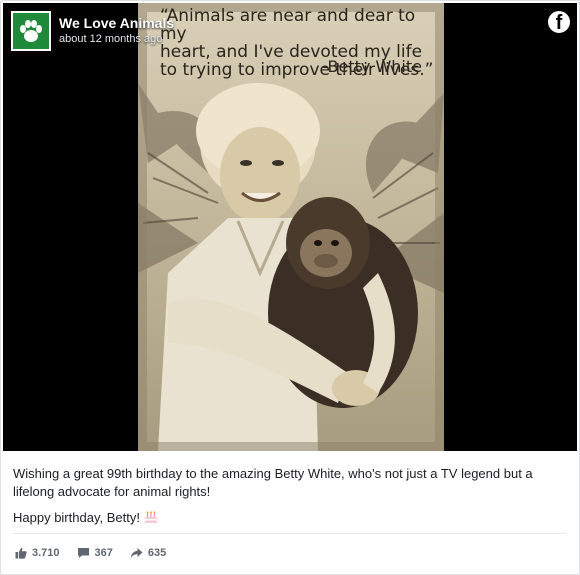 This screenshot has width=580, height=575. I want to click on caption-paragraph: Happy birthday, Betty!, so click(76, 517).